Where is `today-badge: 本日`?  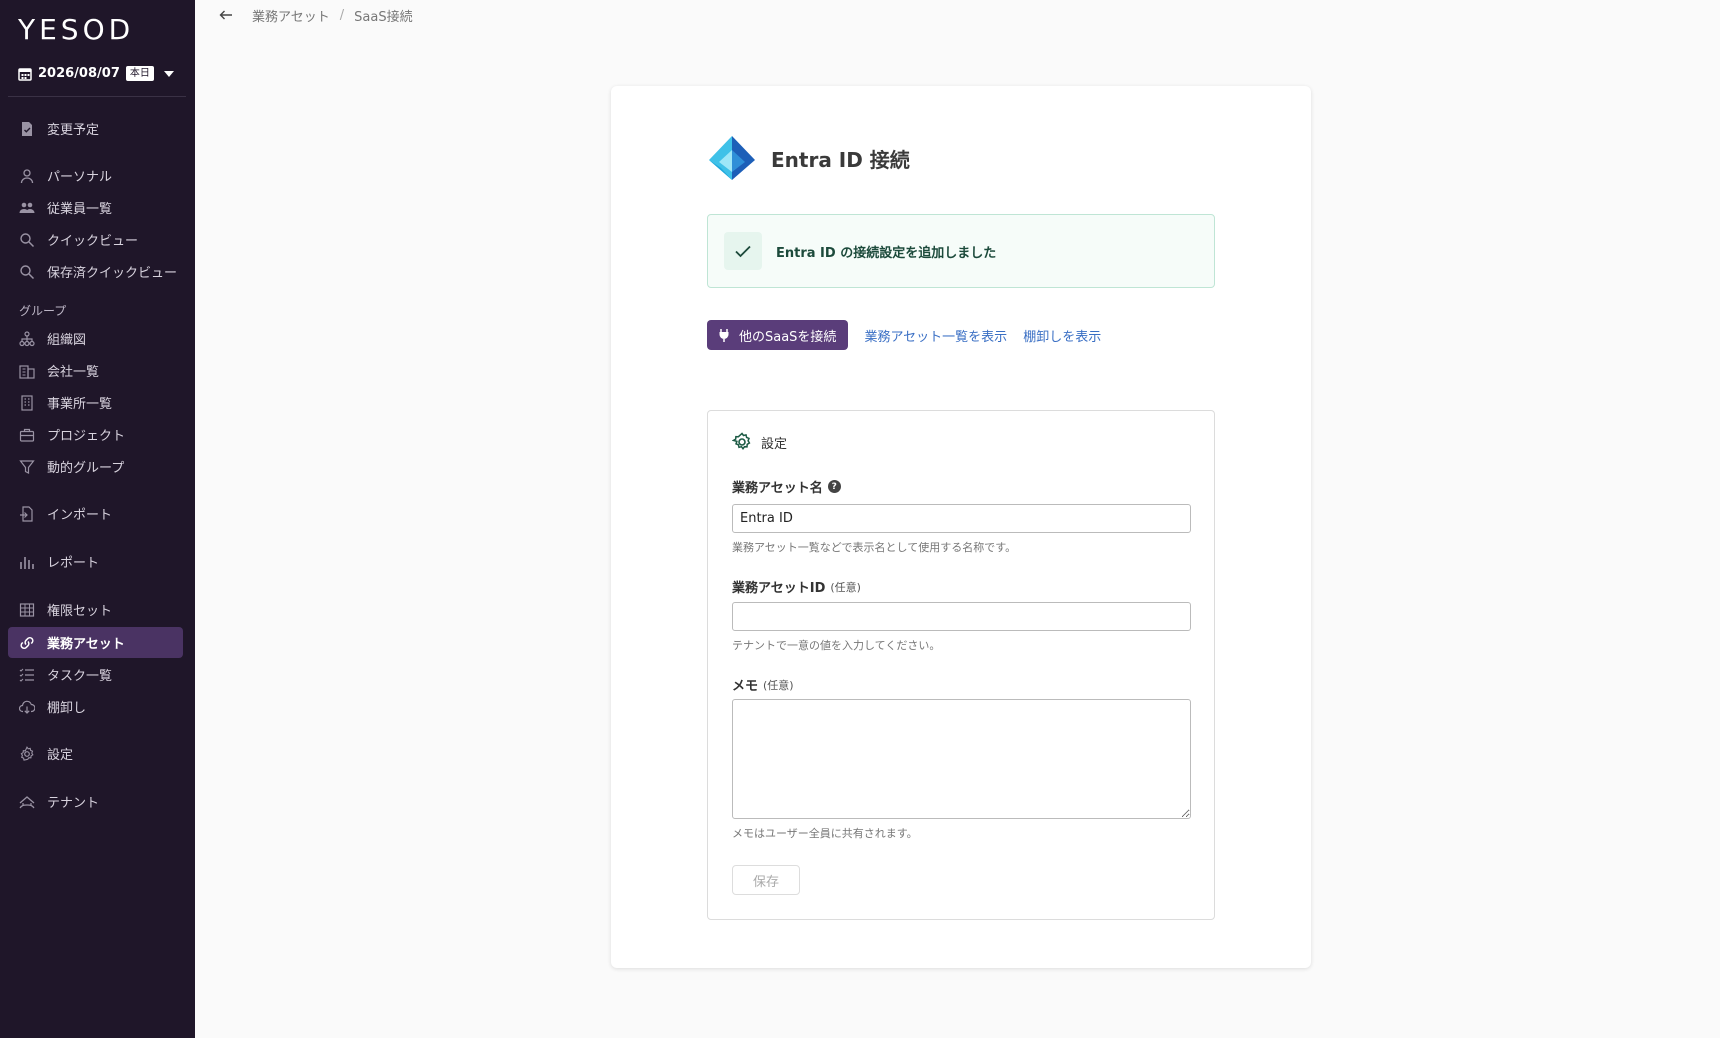 today-badge: 本日 is located at coordinates (139, 73).